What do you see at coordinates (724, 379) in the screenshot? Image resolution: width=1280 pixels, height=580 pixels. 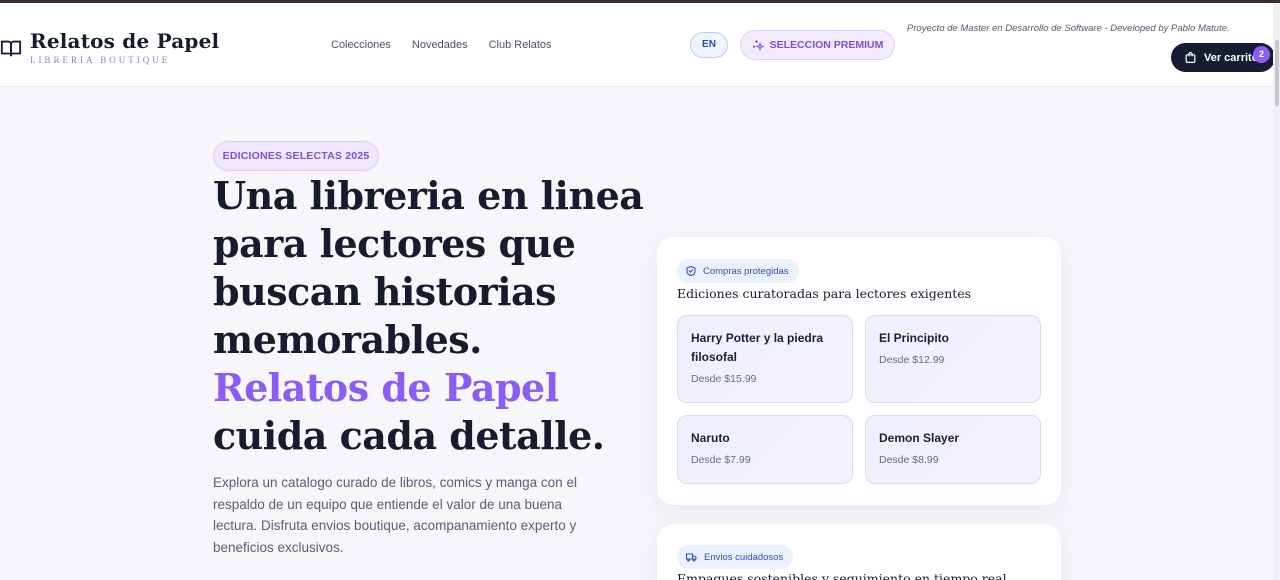 I see `book-price: Desde $15.99` at bounding box center [724, 379].